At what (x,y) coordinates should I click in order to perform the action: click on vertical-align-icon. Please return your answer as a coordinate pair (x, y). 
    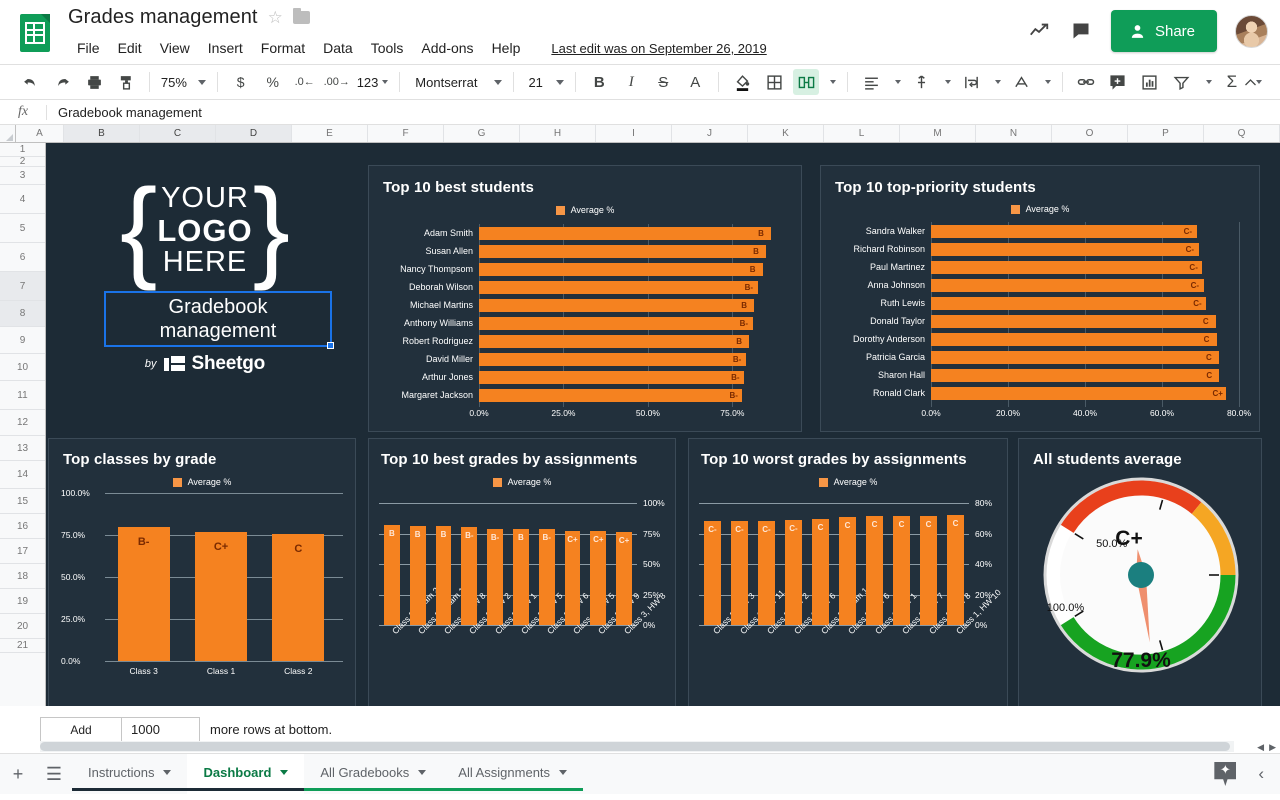
    Looking at the image, I should click on (921, 82).